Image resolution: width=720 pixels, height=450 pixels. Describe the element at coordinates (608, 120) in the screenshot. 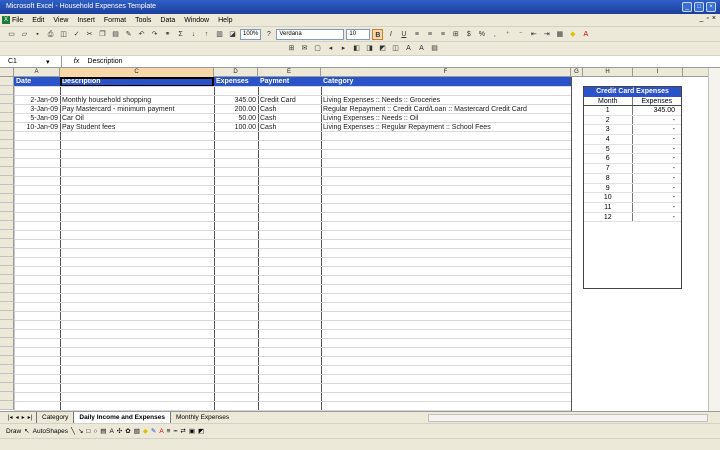

I see `month-cell: 2` at that location.